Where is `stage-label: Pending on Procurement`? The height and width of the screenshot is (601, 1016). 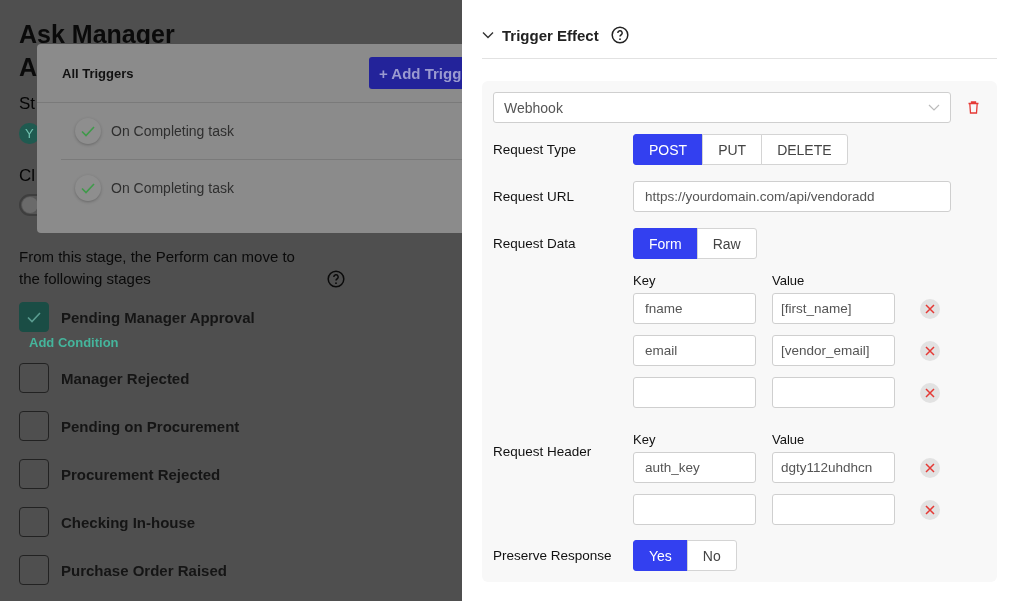
stage-label: Pending on Procurement is located at coordinates (150, 426).